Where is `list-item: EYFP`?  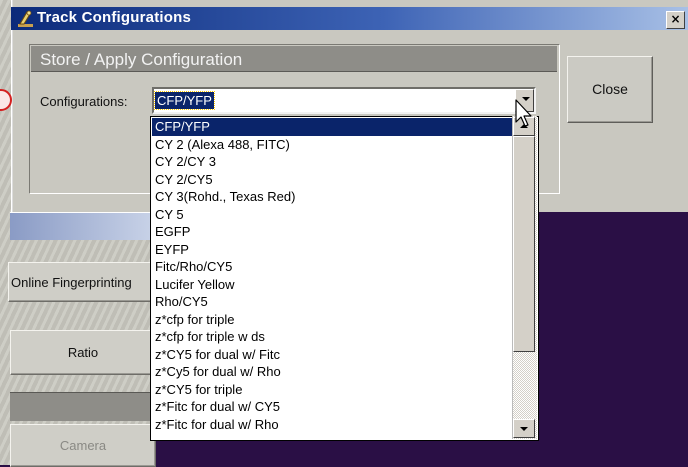 list-item: EYFP is located at coordinates (332, 250).